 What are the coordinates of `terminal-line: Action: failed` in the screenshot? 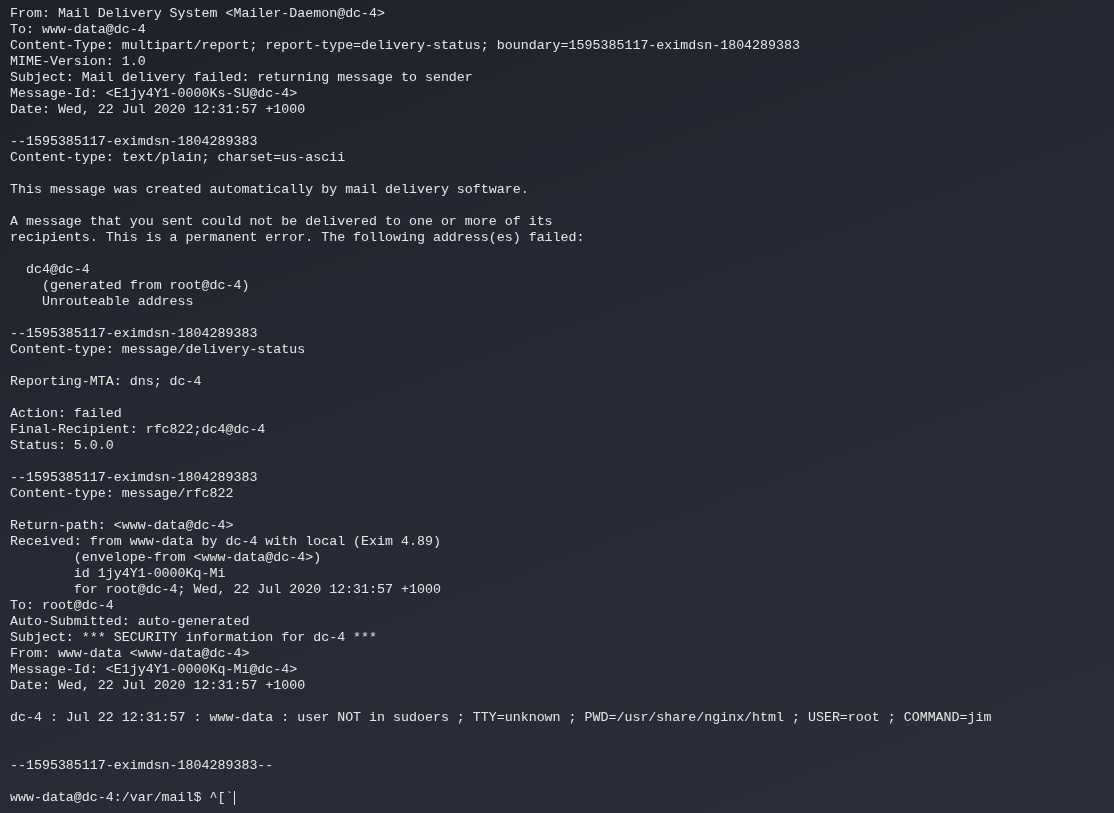 It's located at (66, 414).